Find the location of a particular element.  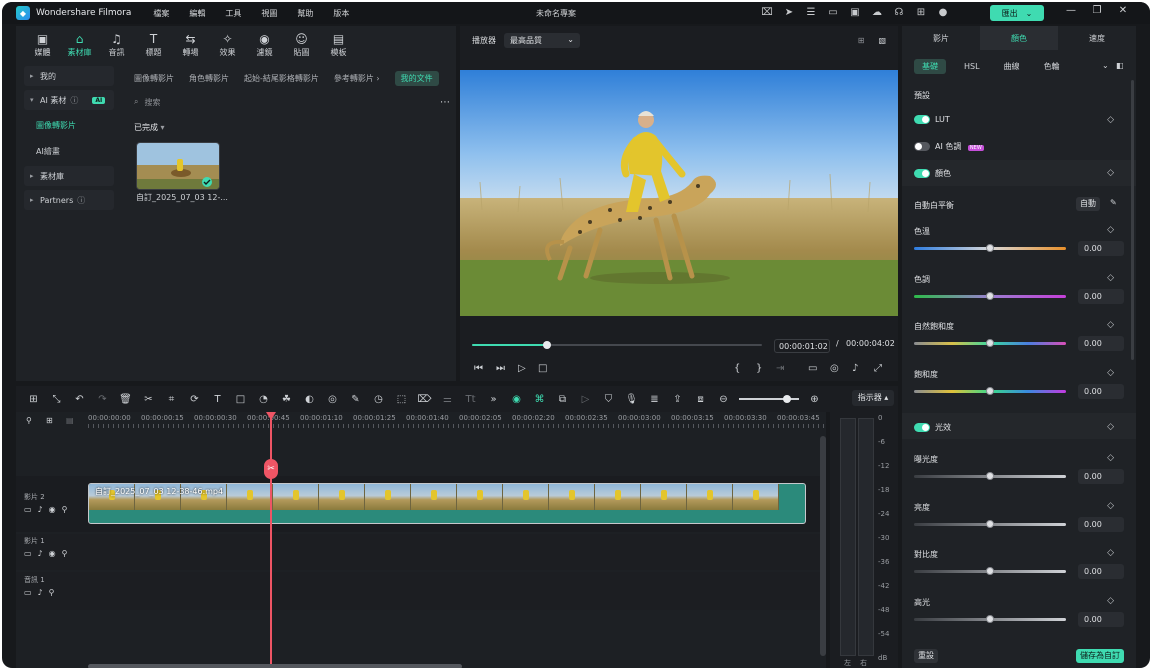

avatar: ● is located at coordinates (943, 13).